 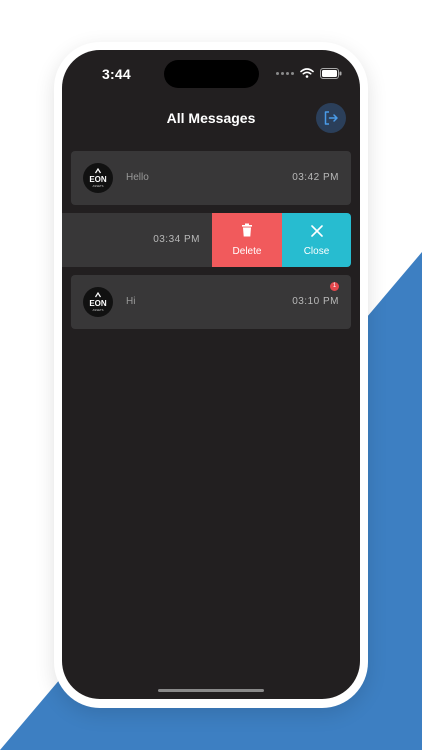 I want to click on delete-button: Delete, so click(x=247, y=240).